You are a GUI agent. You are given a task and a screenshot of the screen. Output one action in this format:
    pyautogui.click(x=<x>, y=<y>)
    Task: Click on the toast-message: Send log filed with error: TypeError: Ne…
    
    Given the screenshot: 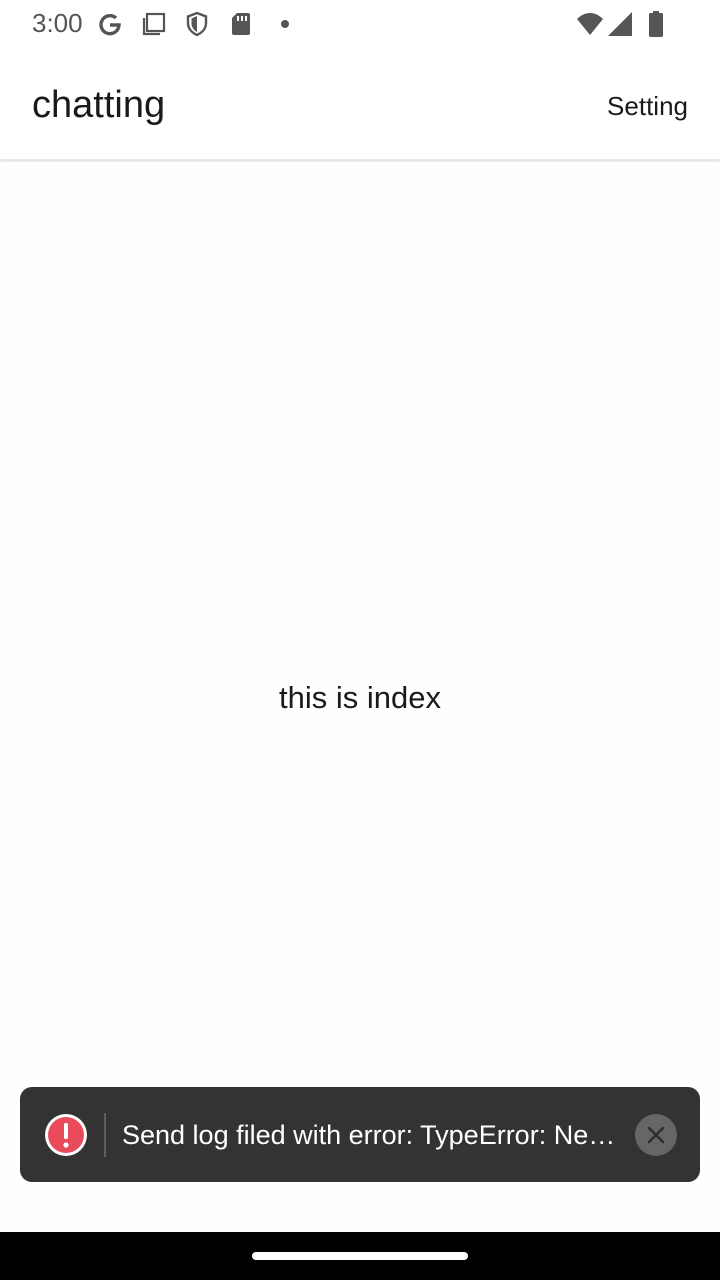 What is the action you would take?
    pyautogui.click(x=369, y=1135)
    